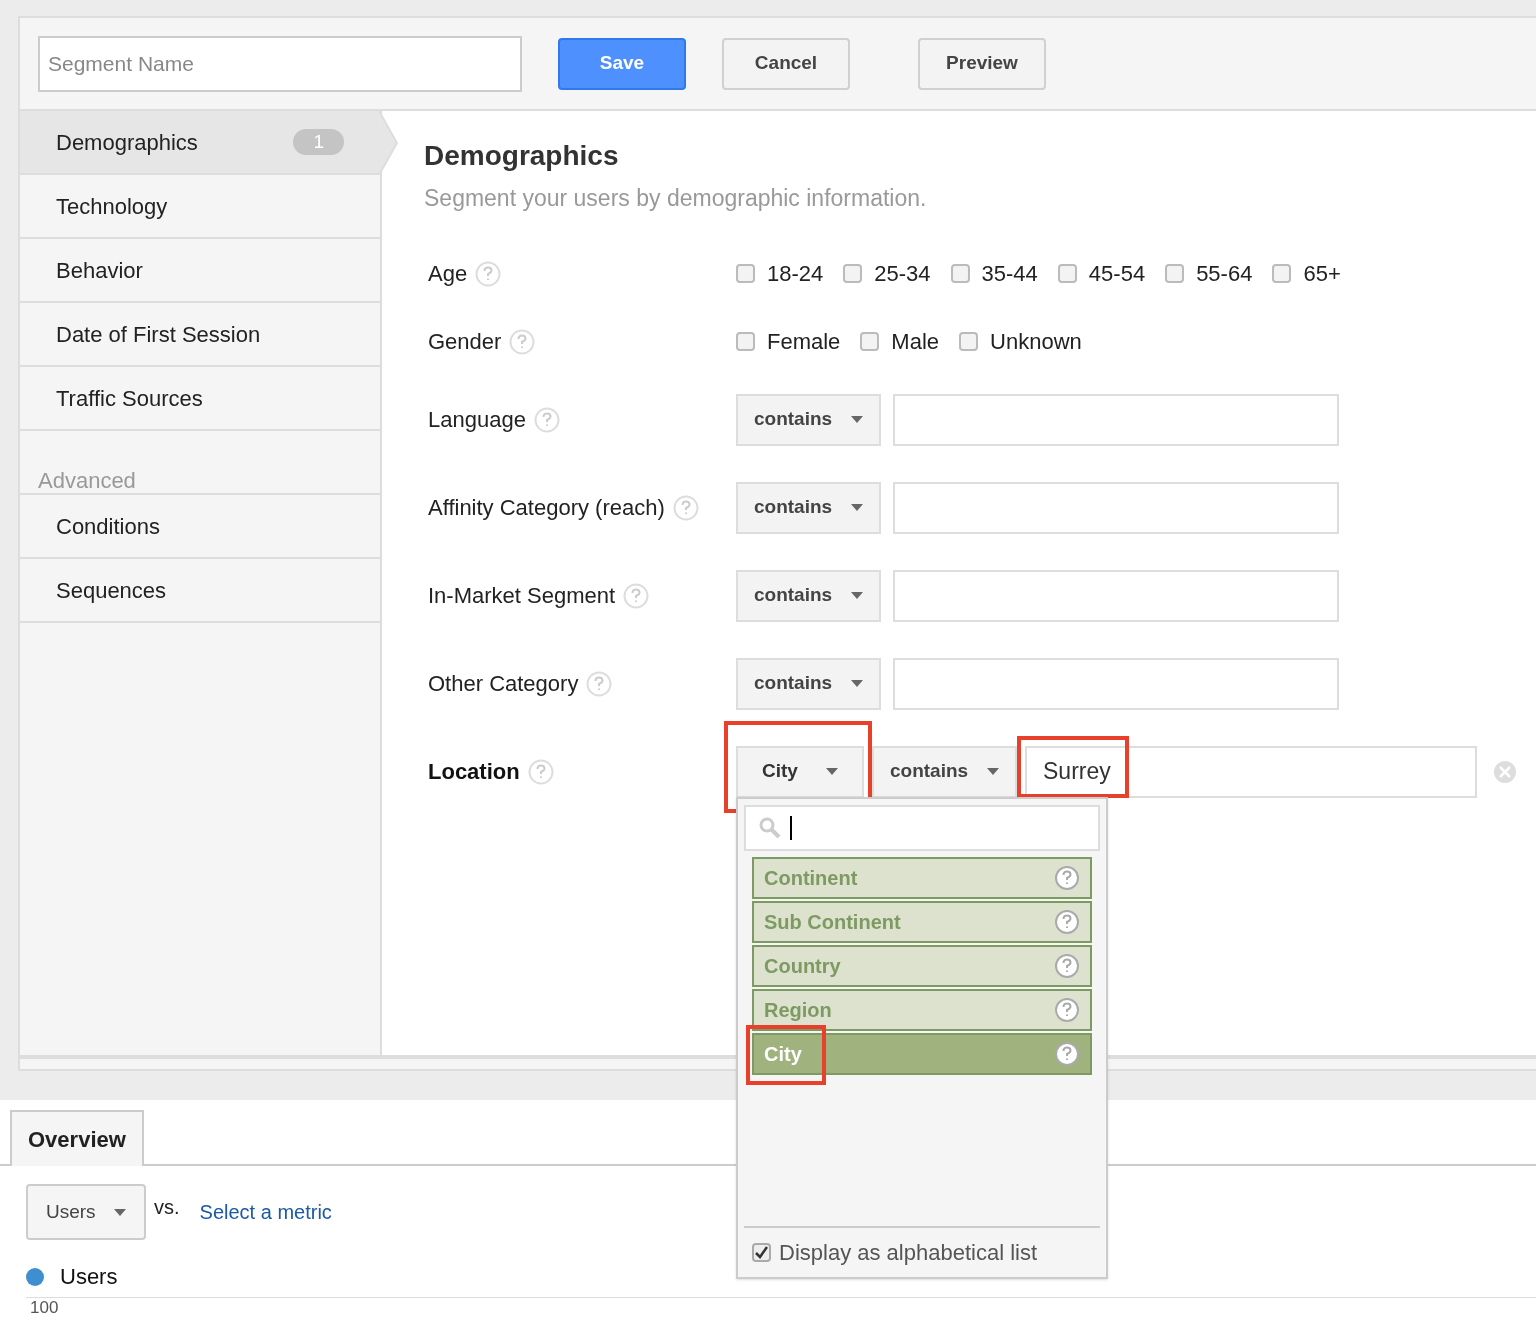 This screenshot has height=1326, width=1536. Describe the element at coordinates (770, 827) in the screenshot. I see `search-icon` at that location.